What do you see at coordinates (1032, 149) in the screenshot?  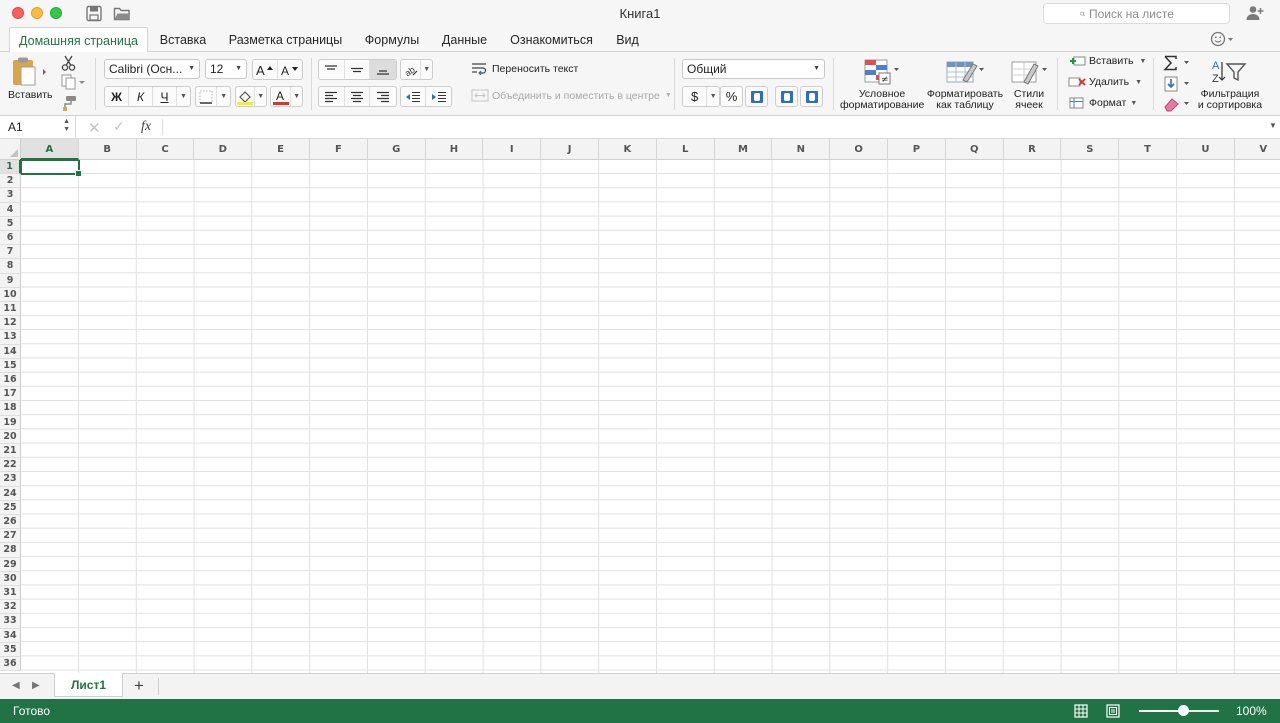 I see `column-header: R` at bounding box center [1032, 149].